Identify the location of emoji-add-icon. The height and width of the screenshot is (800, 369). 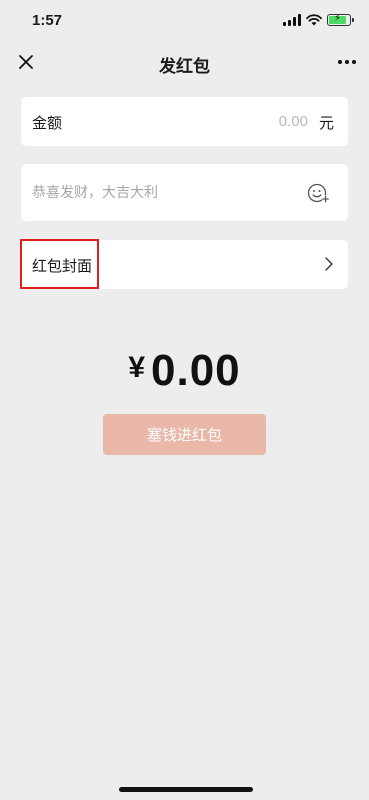
(318, 193).